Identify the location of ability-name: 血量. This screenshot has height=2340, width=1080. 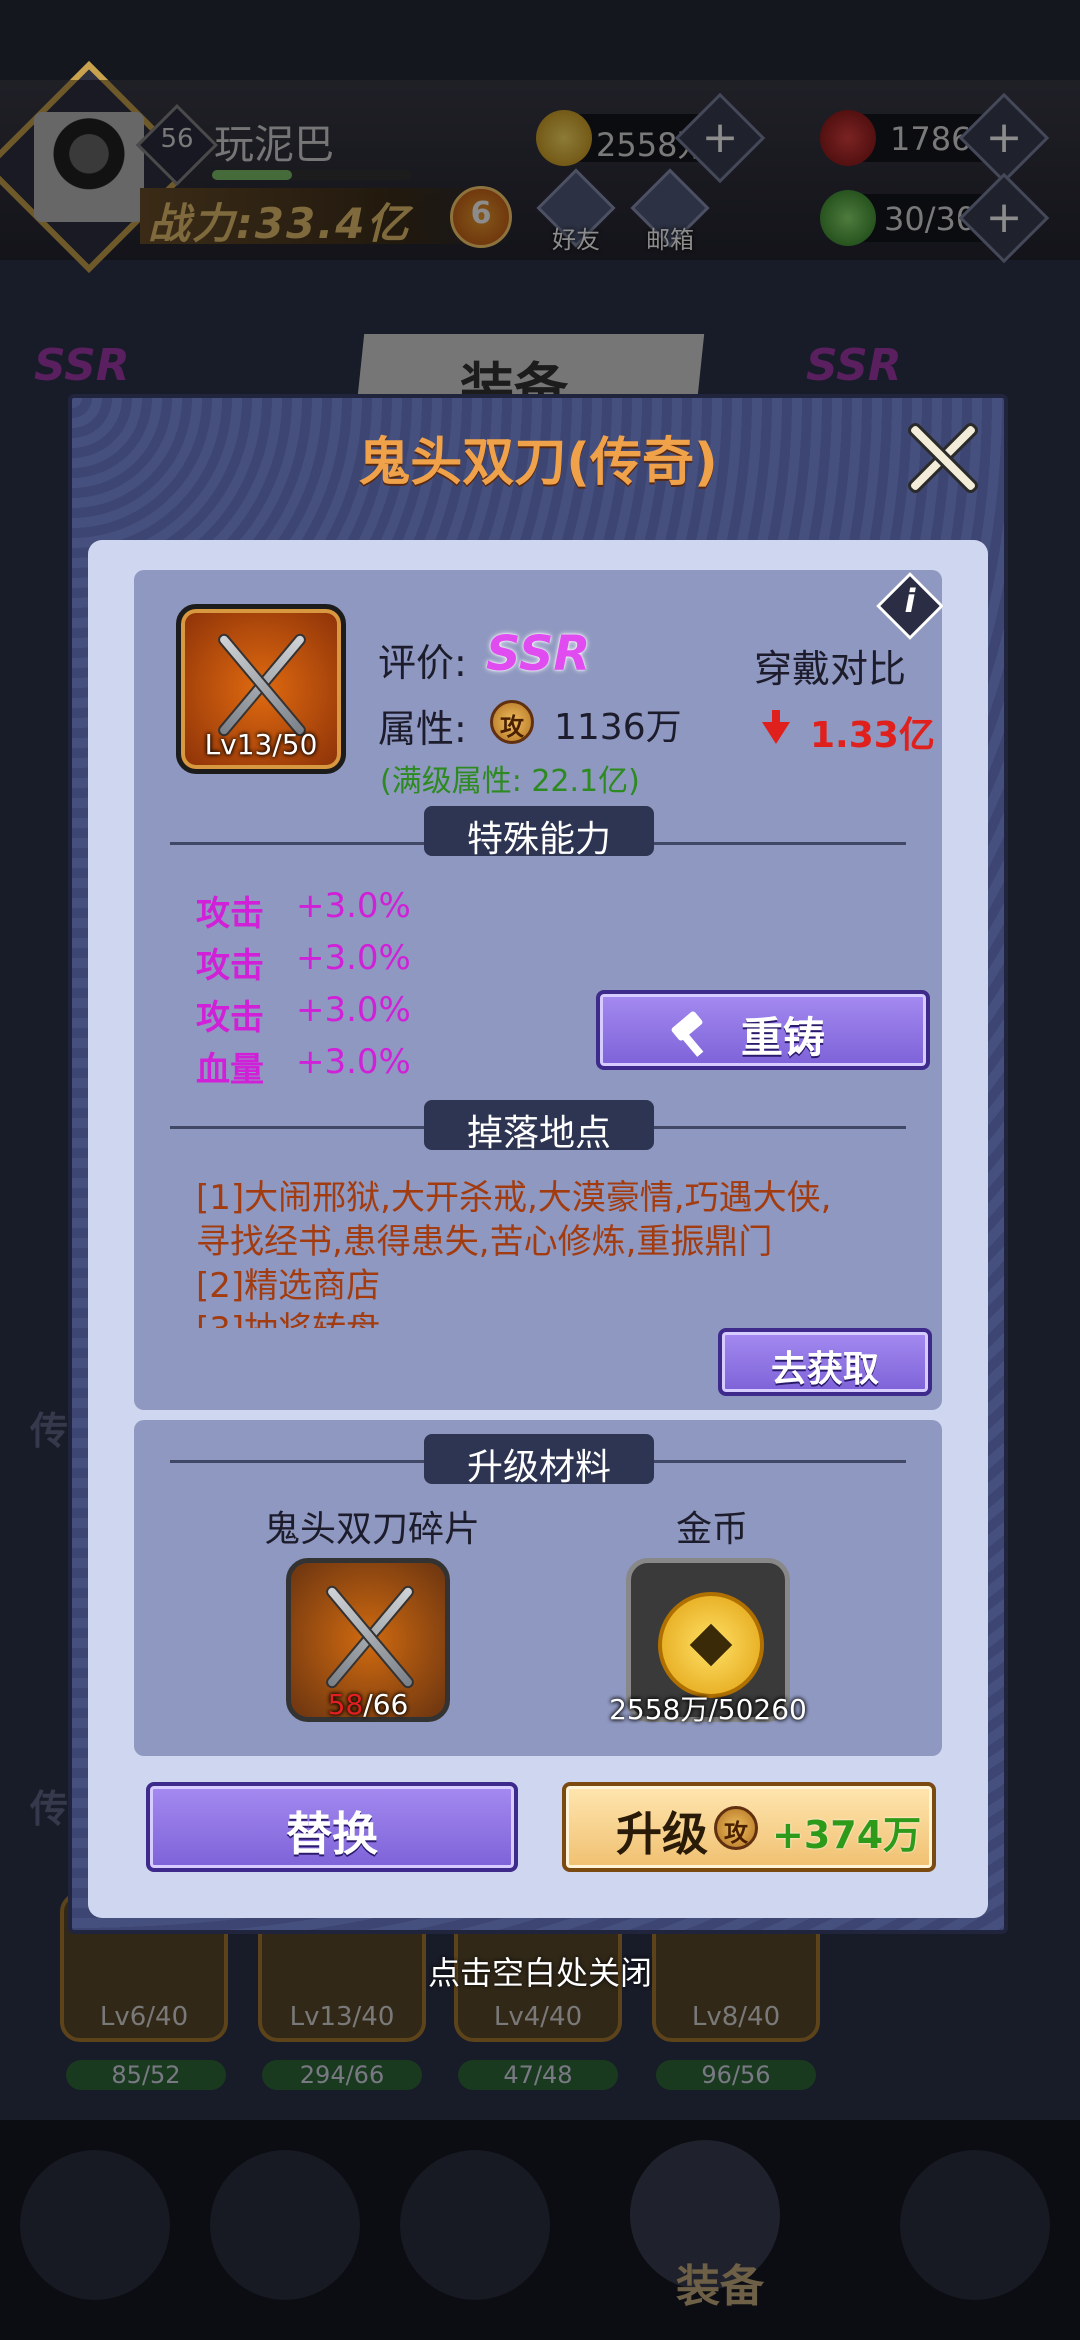
(230, 1070).